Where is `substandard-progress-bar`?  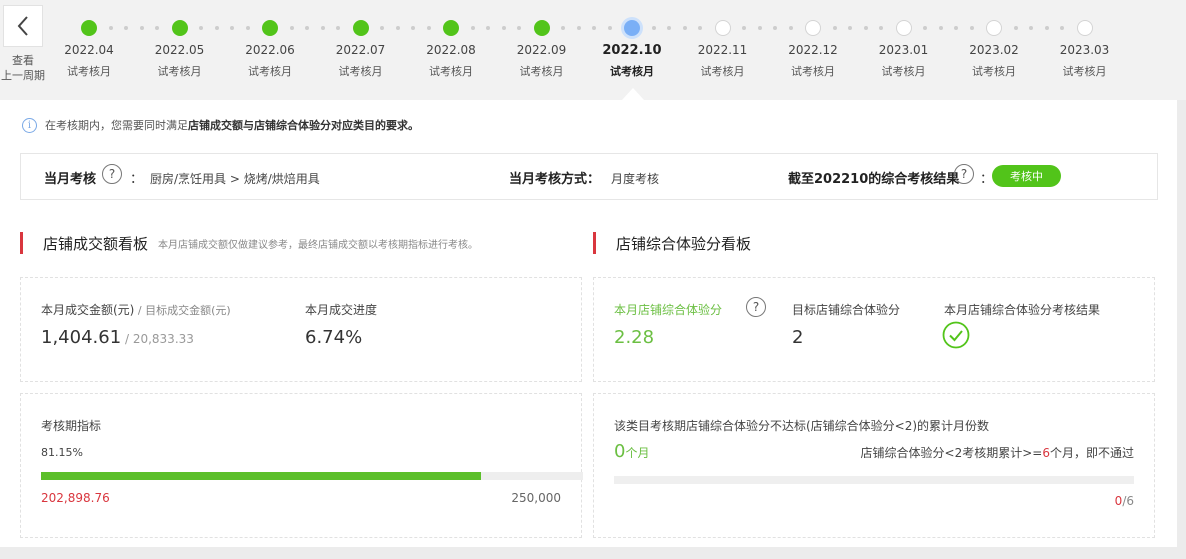
substandard-progress-bar is located at coordinates (874, 480).